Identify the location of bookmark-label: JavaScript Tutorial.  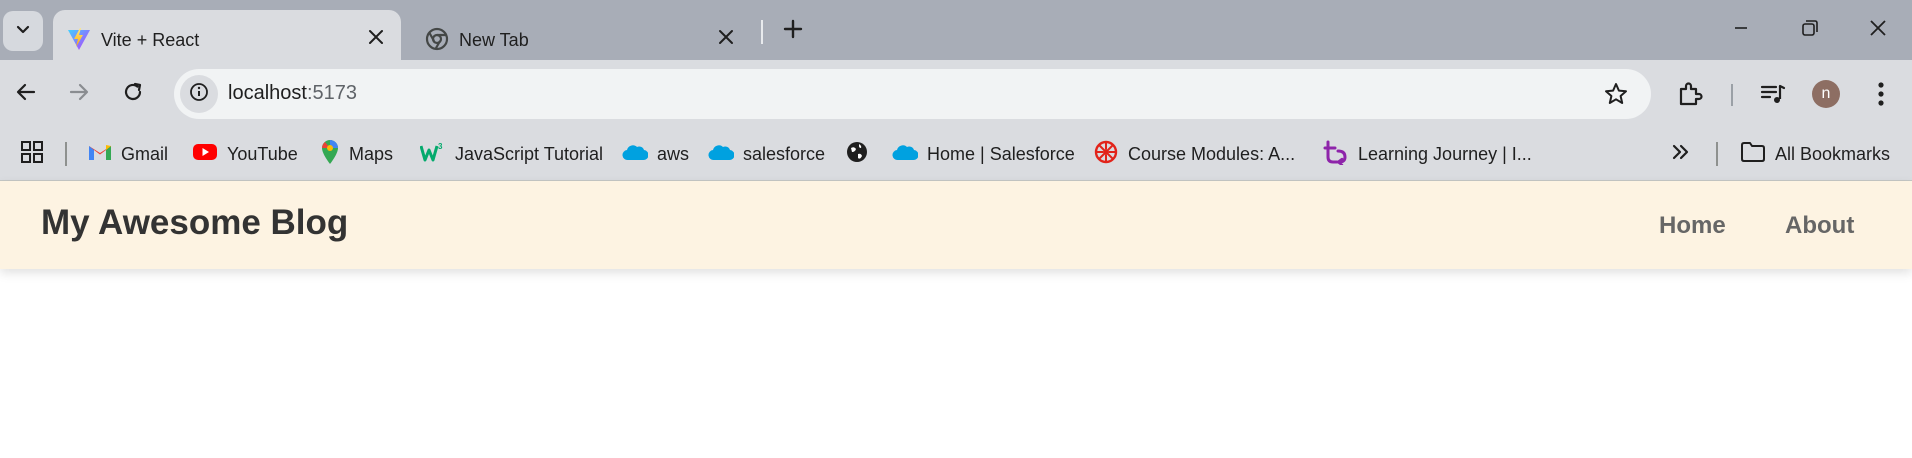
(529, 153).